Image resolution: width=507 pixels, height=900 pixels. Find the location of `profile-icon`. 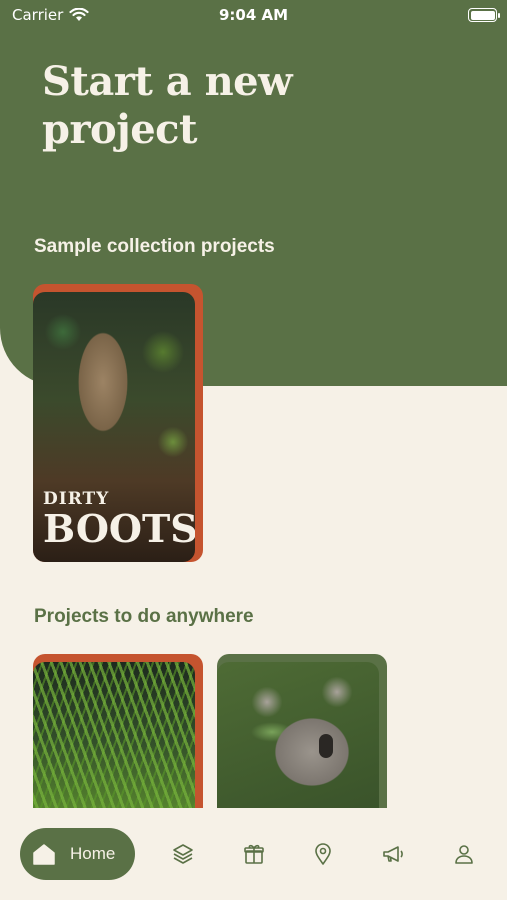

profile-icon is located at coordinates (464, 854).